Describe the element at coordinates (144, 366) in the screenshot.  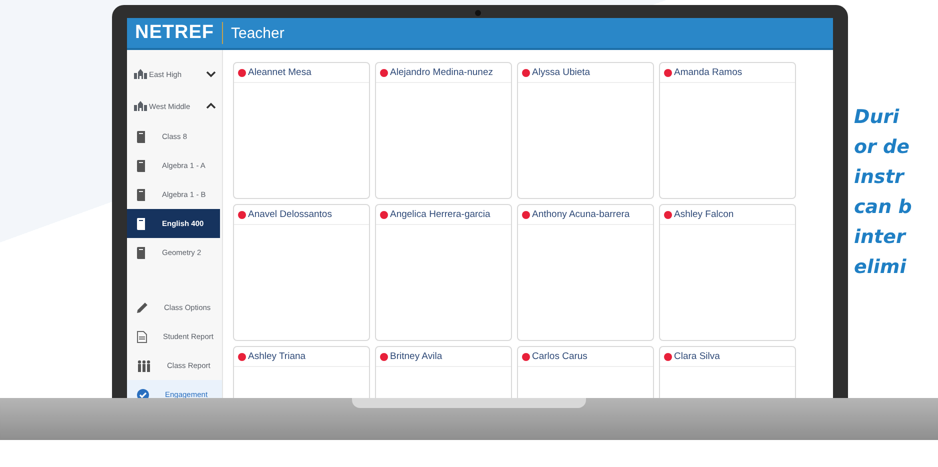
I see `people-icon` at that location.